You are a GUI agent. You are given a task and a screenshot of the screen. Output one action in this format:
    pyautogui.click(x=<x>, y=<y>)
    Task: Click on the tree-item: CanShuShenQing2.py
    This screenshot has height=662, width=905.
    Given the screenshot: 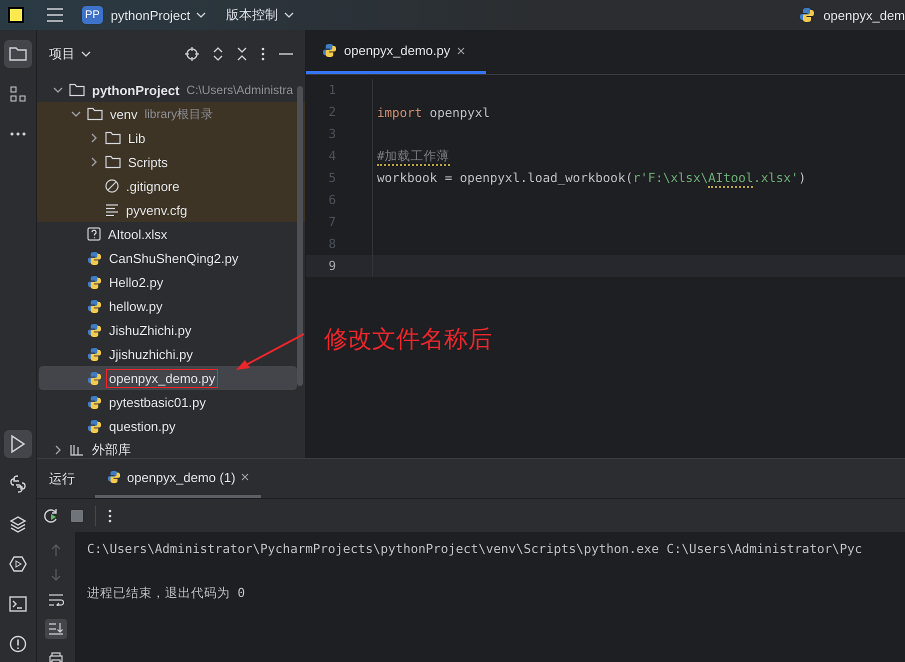 What is the action you would take?
    pyautogui.click(x=168, y=258)
    